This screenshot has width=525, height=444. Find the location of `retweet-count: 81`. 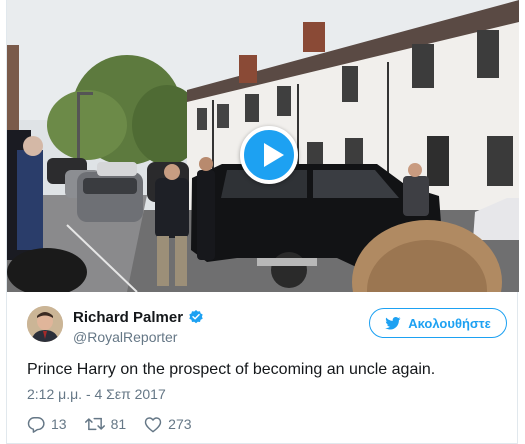

retweet-count: 81 is located at coordinates (118, 424).